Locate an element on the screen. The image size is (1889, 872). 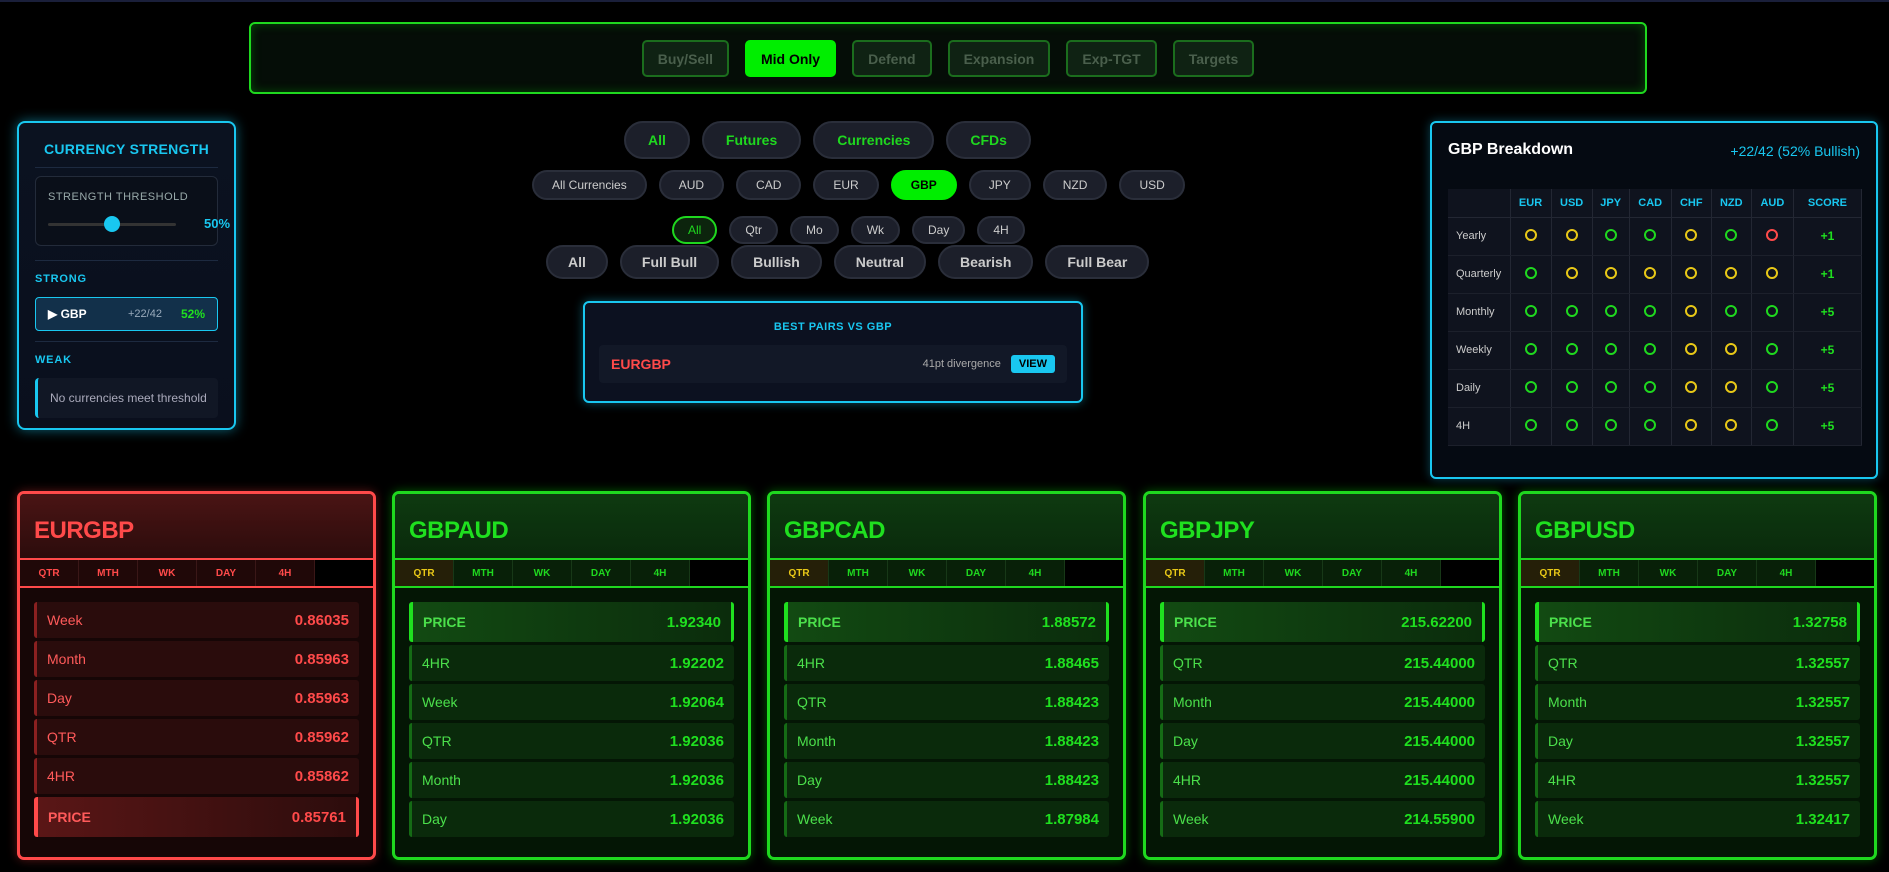
tf-pill-all: All is located at coordinates (695, 230).